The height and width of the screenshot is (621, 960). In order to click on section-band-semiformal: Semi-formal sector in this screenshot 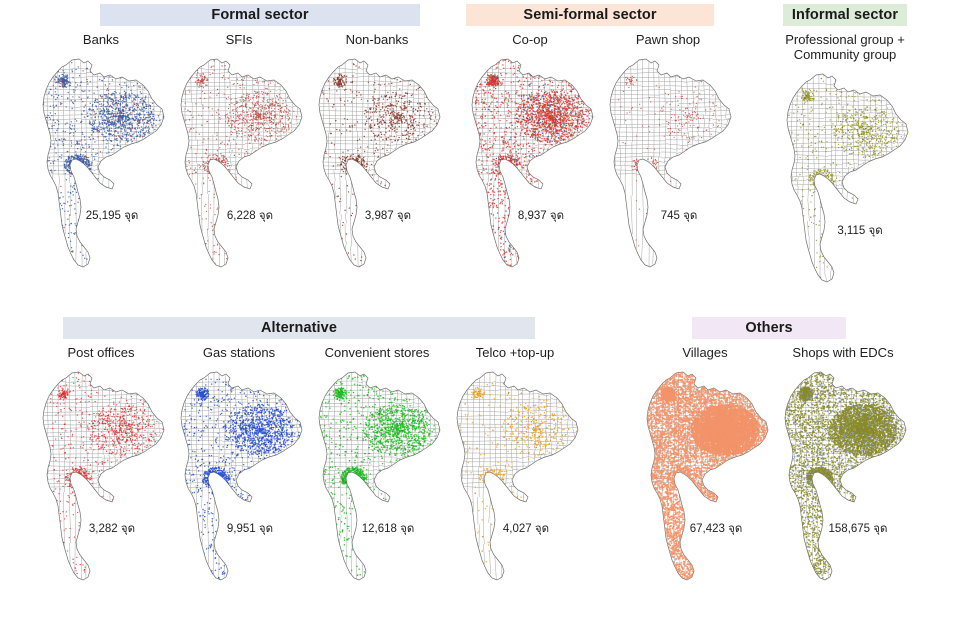, I will do `click(590, 15)`.